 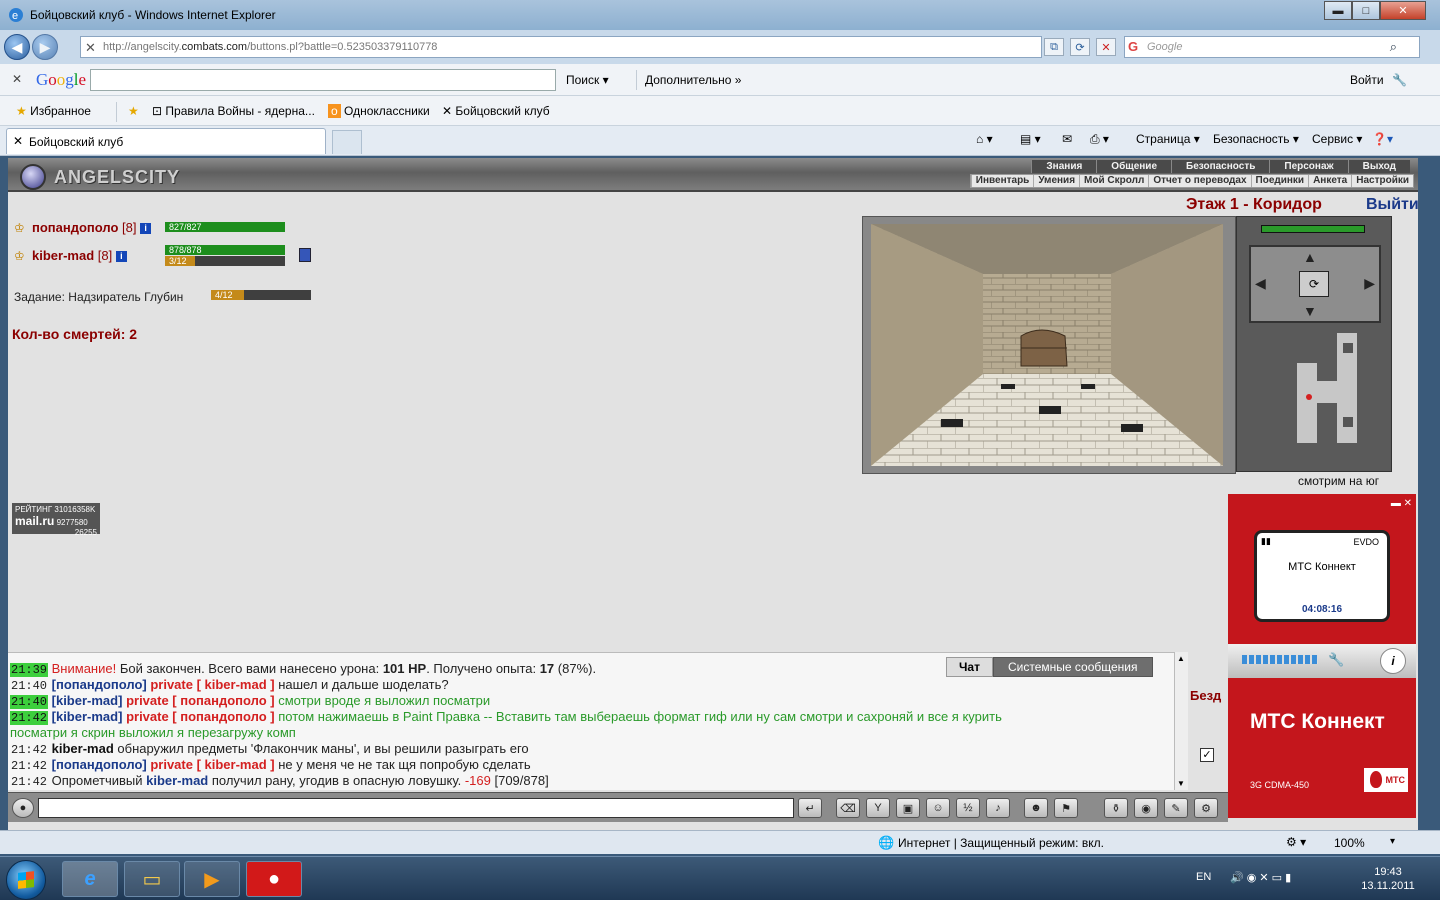 I want to click on favorites-button: ★ Избранное, so click(x=53, y=111).